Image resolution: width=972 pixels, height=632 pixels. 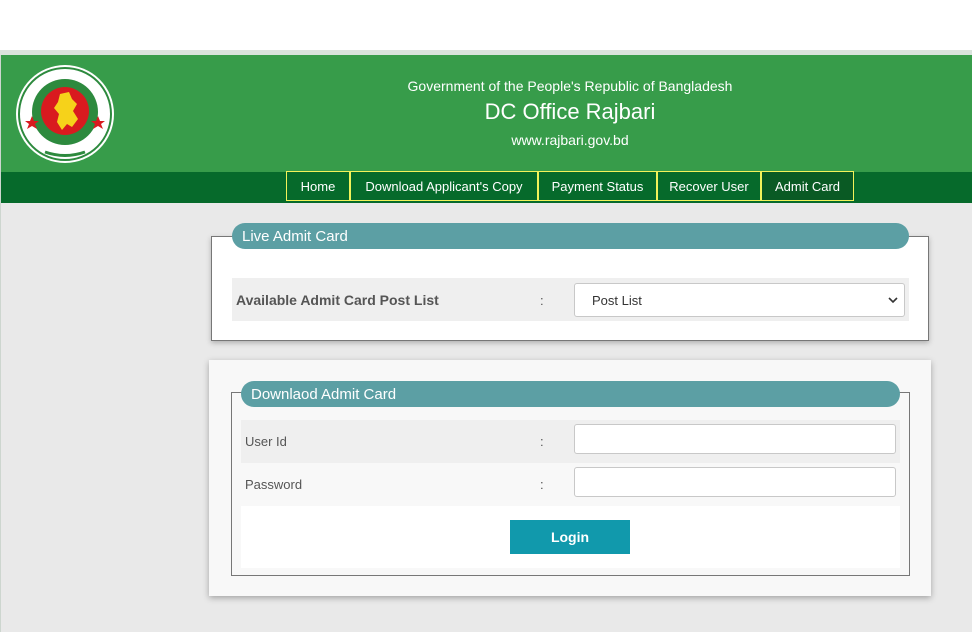 I want to click on user-id-label: User Id, so click(x=266, y=441).